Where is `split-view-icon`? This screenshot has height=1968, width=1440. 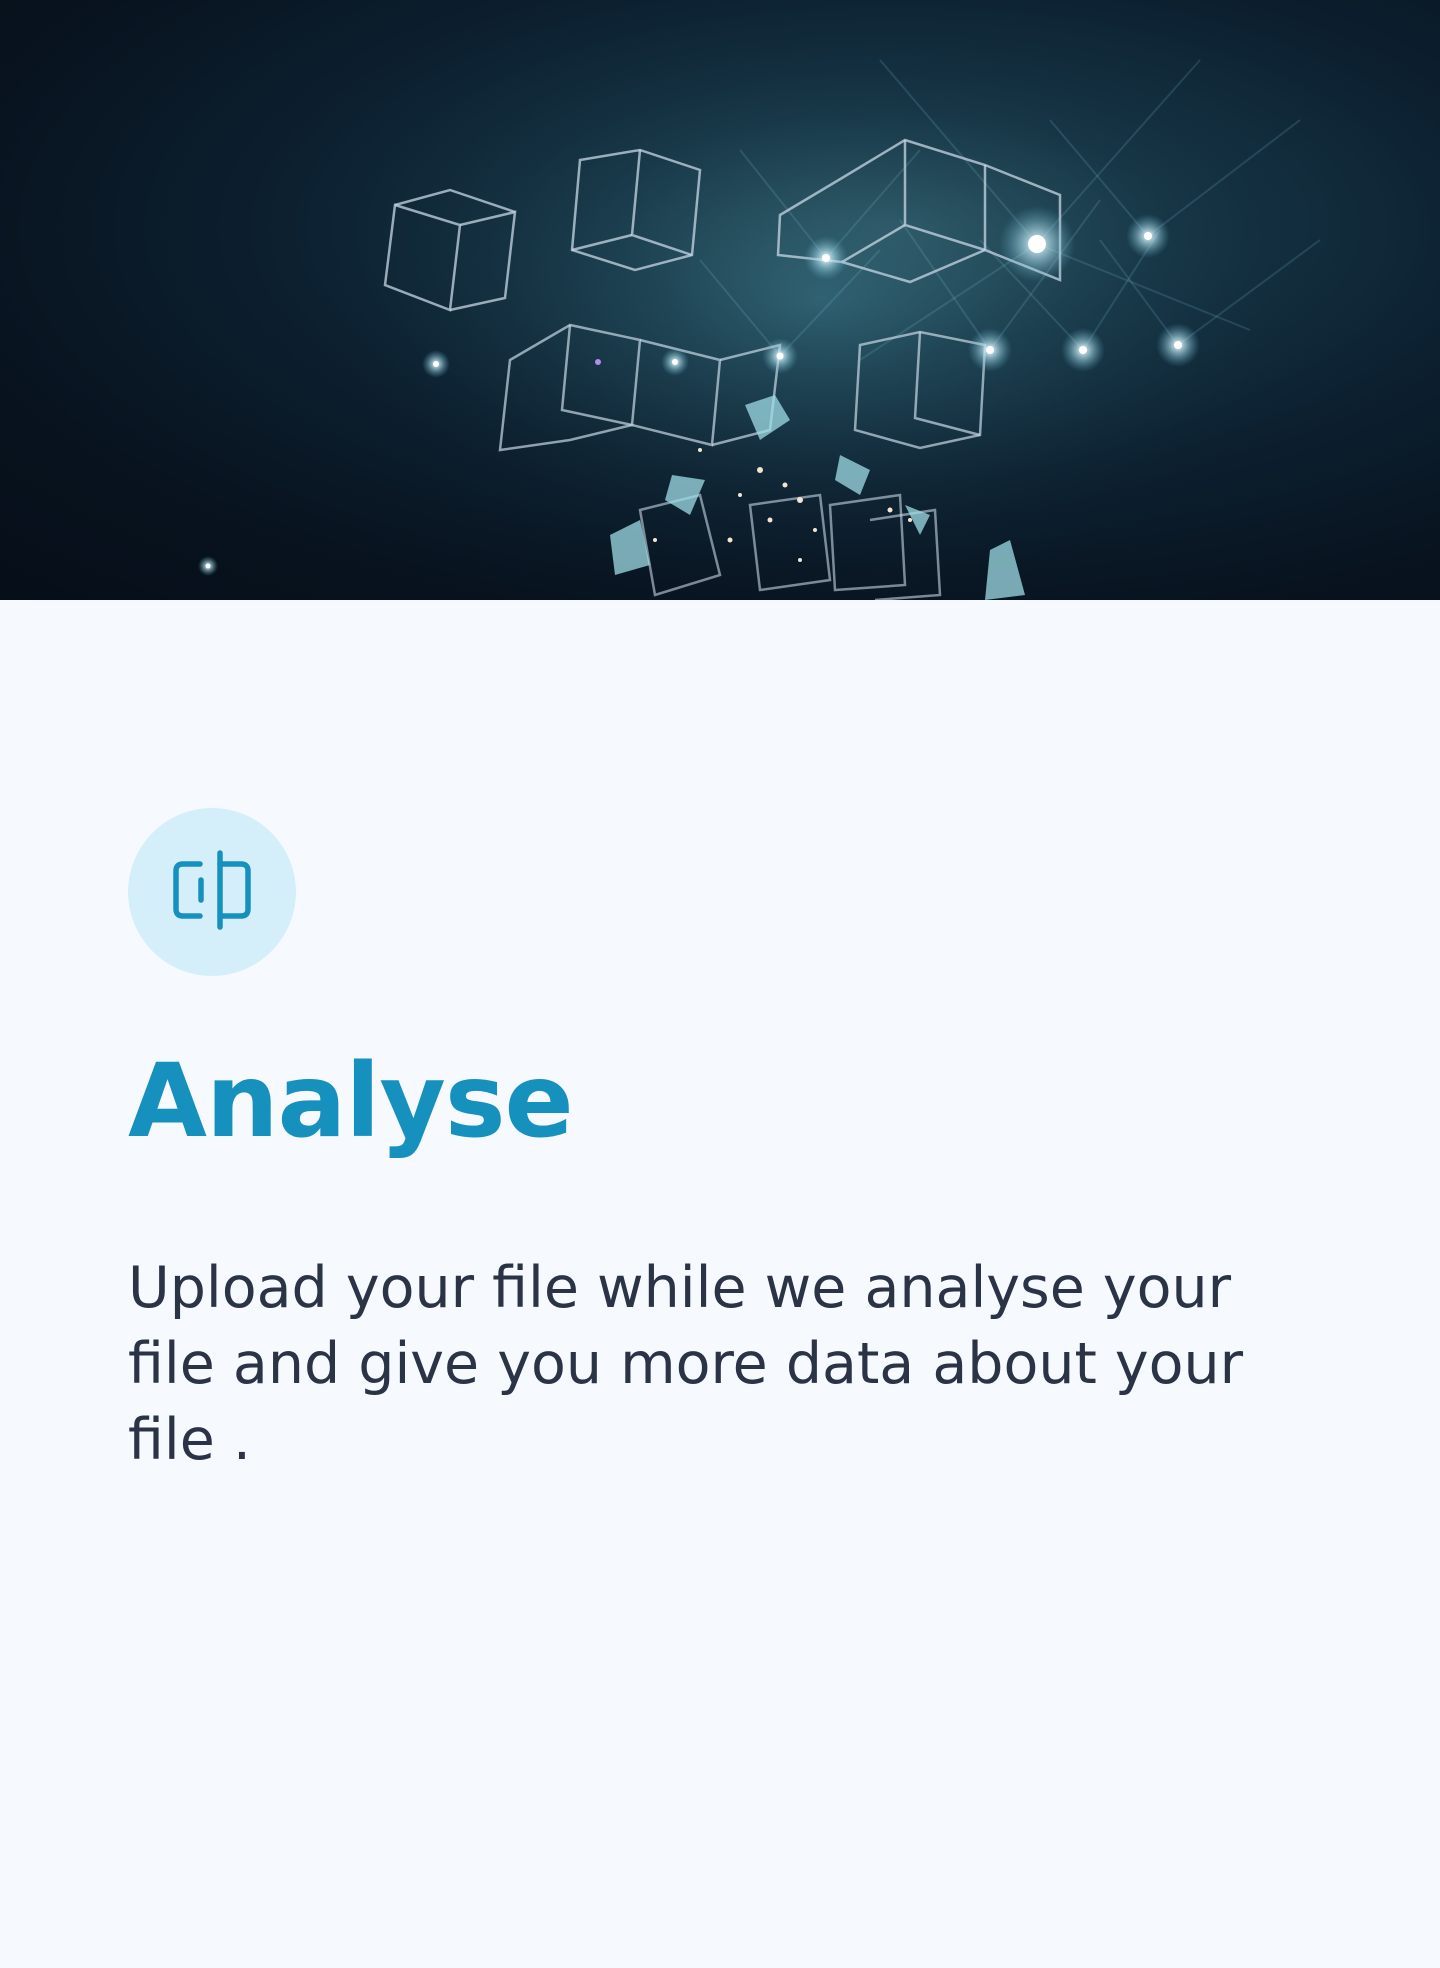 split-view-icon is located at coordinates (212, 892).